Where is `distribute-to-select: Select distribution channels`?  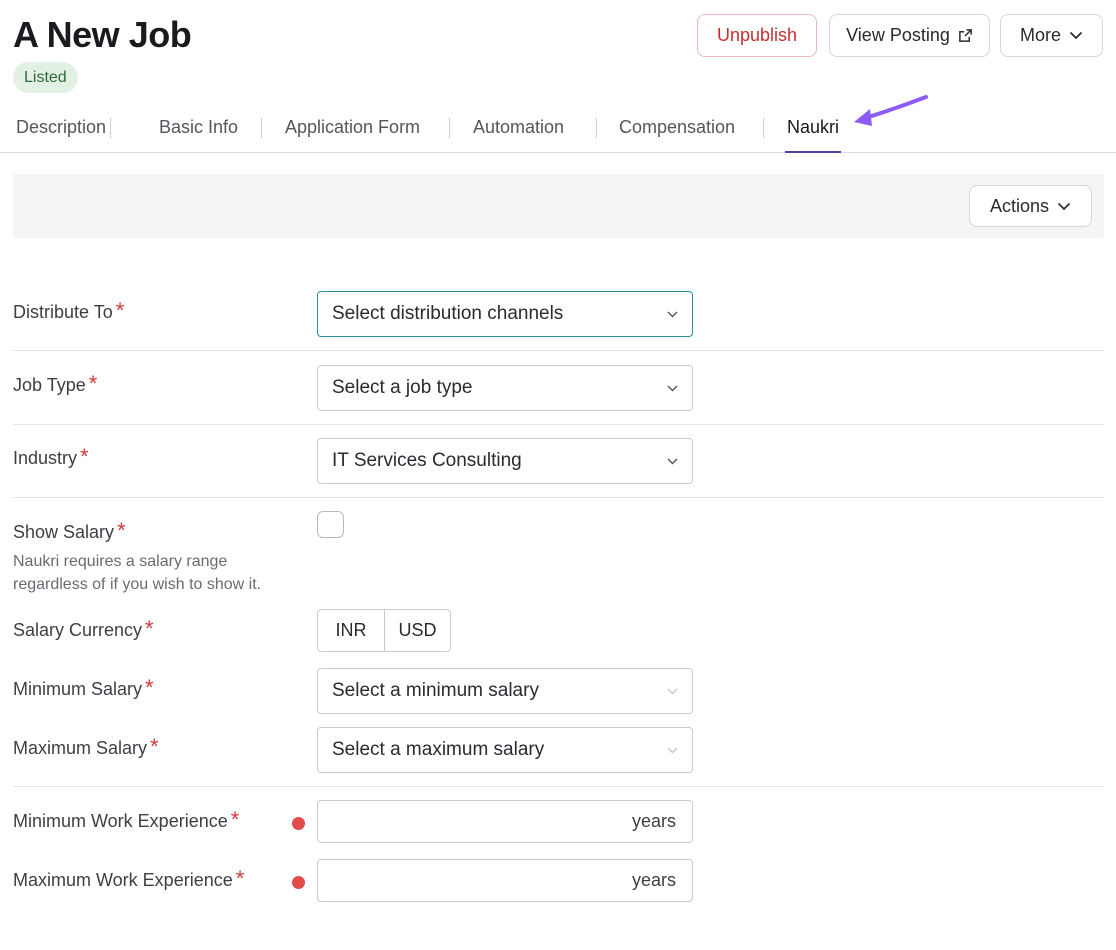 distribute-to-select: Select distribution channels is located at coordinates (505, 314).